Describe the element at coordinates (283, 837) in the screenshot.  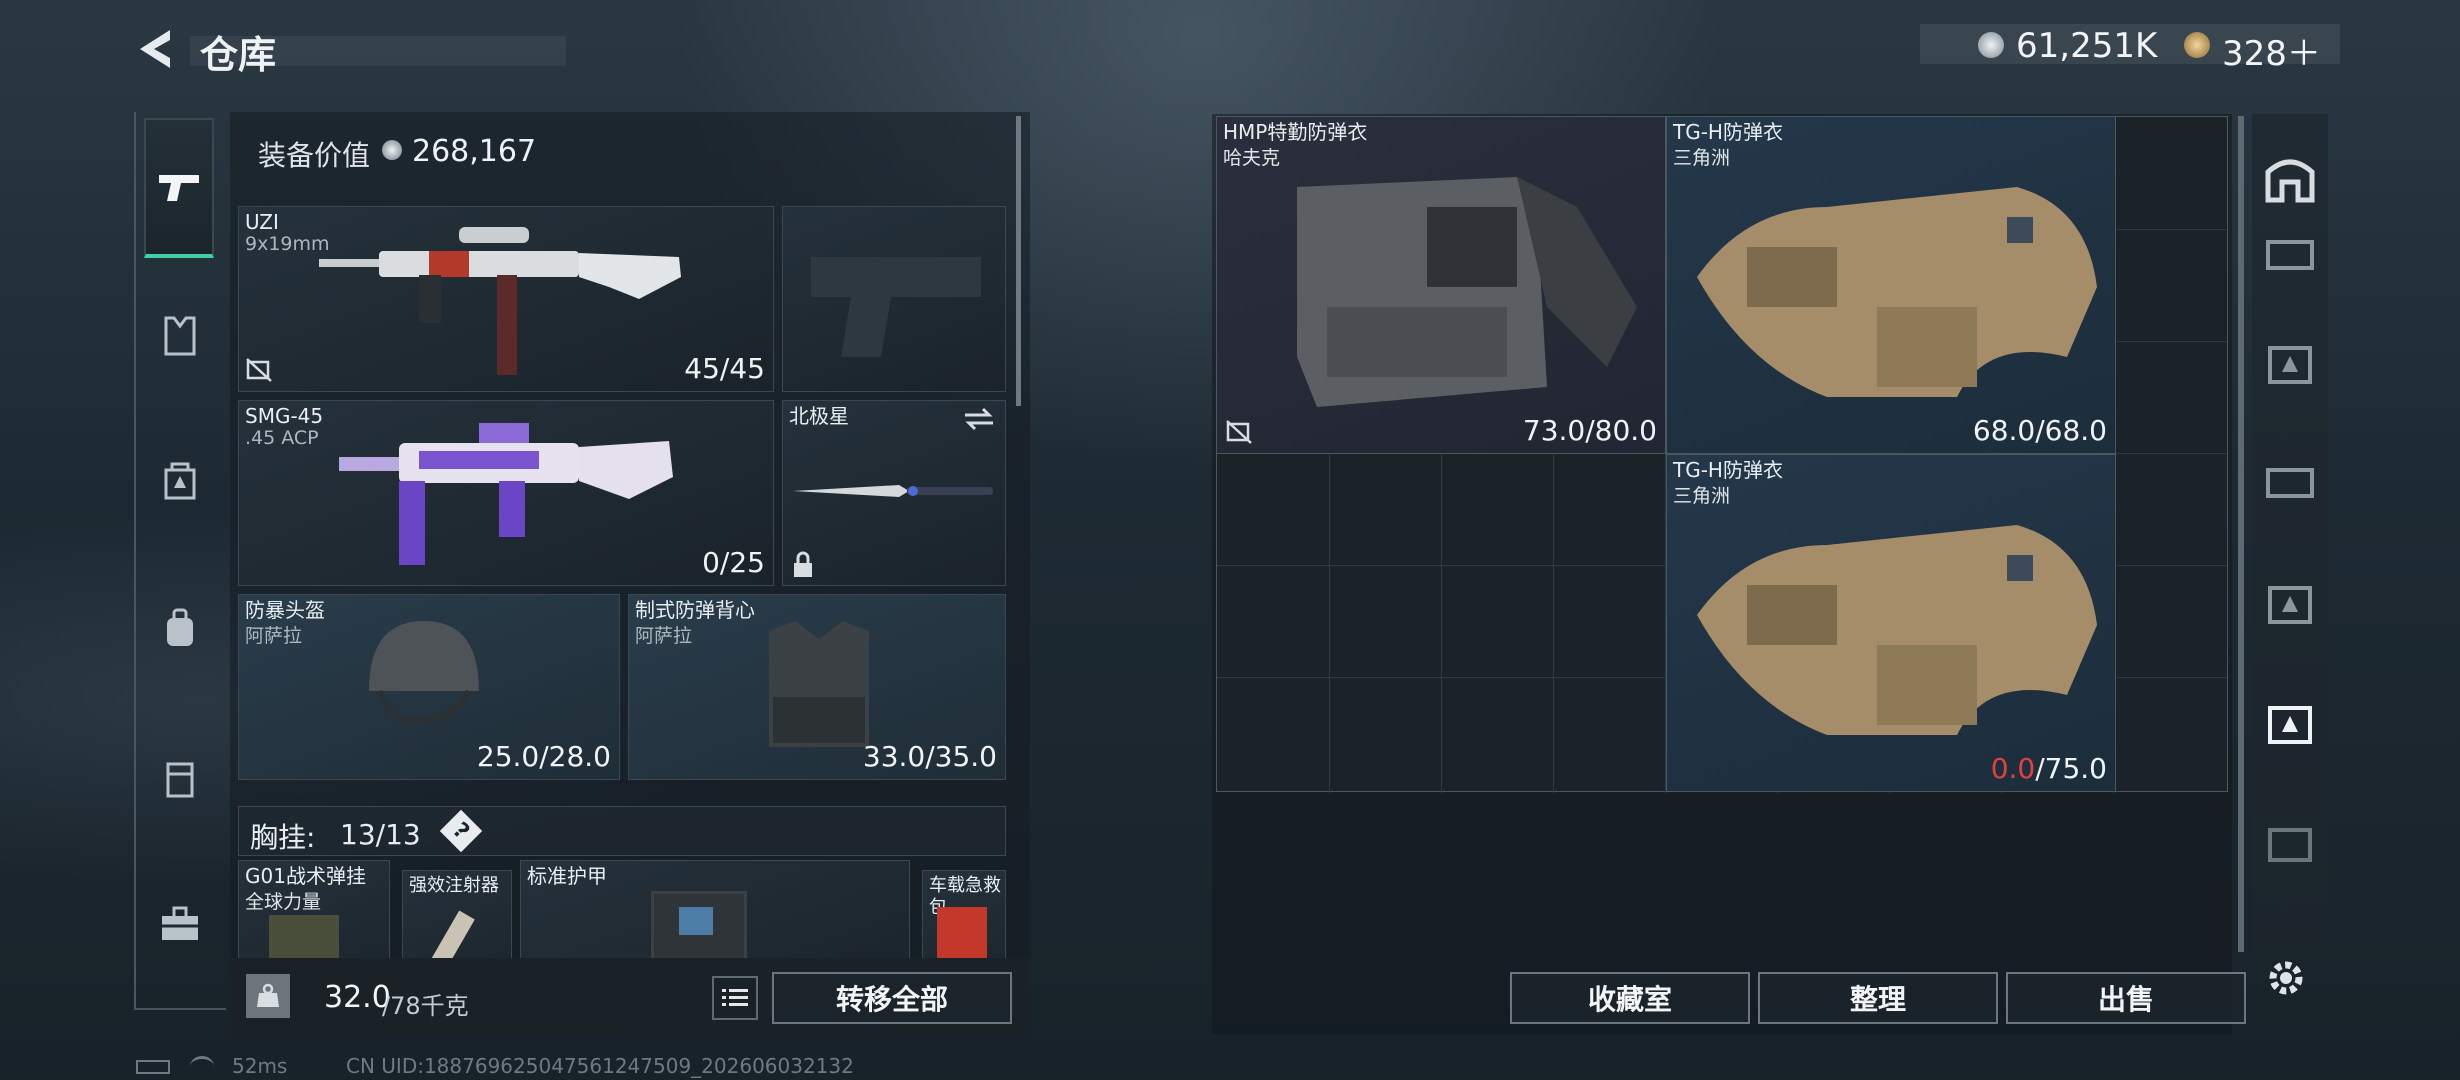
I see `chest-rig-label: 胸挂:` at that location.